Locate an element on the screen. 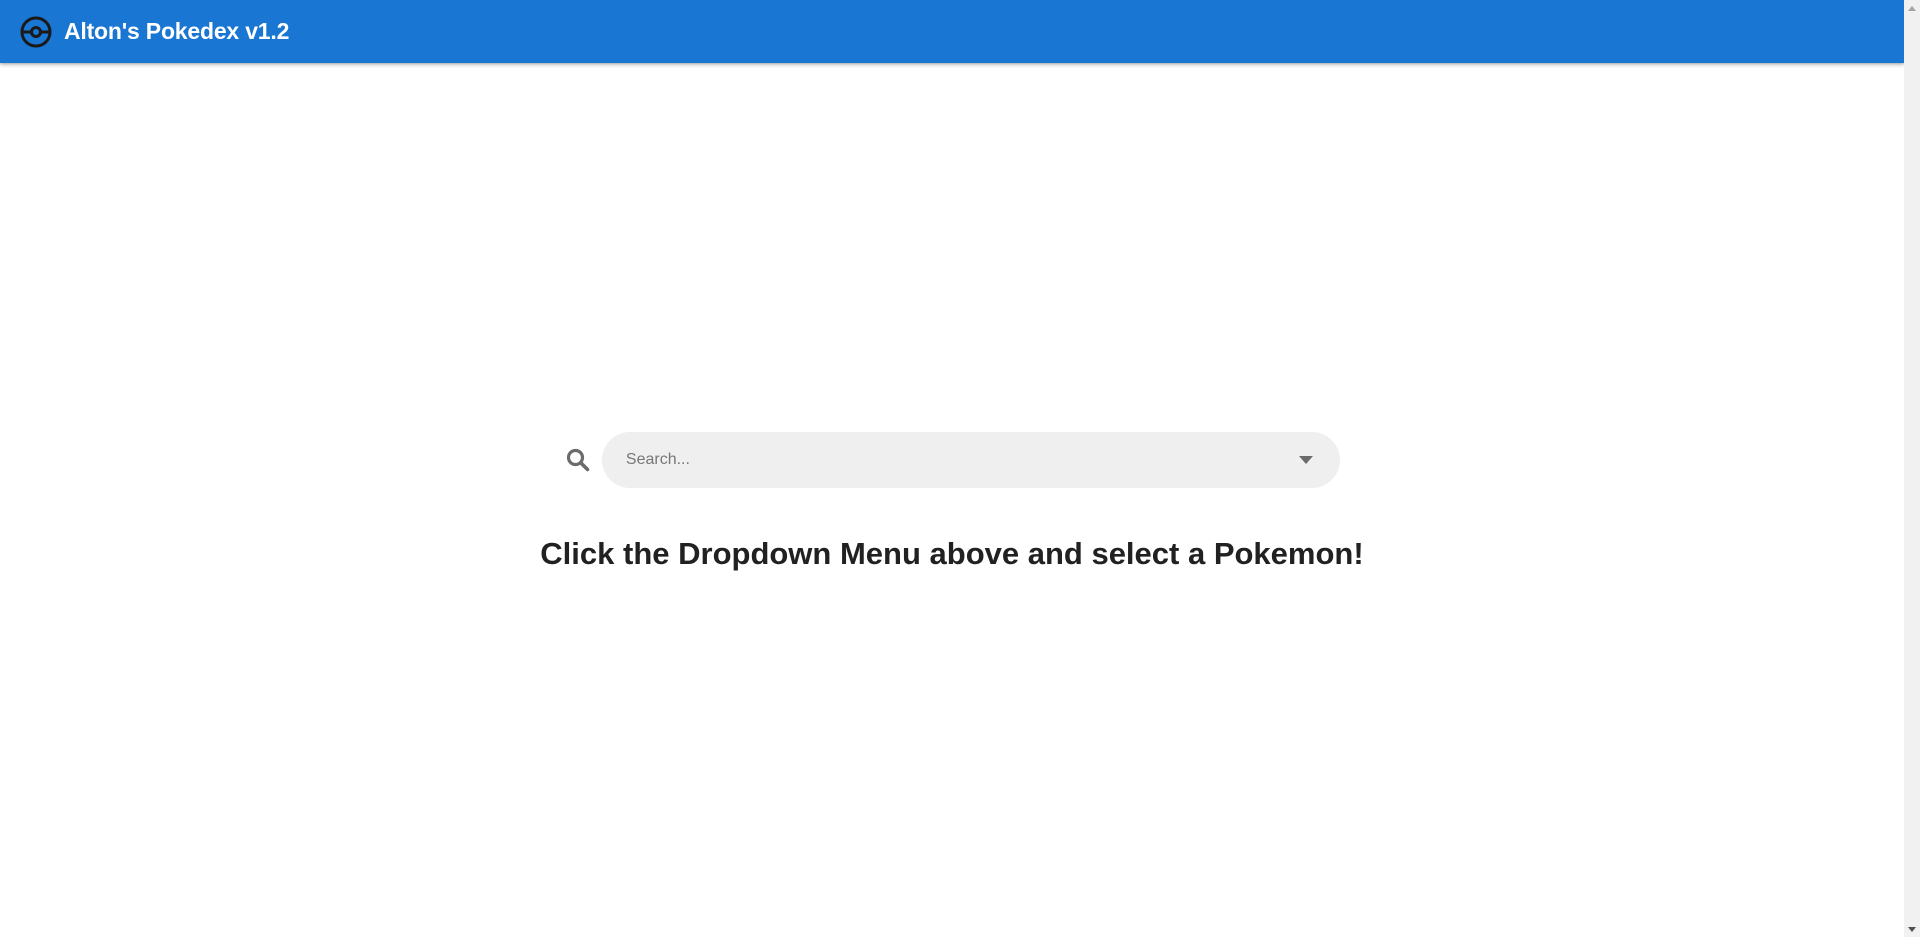 The height and width of the screenshot is (937, 1920). app-bar: Alton's Pokedex v1.2 is located at coordinates (952, 31).